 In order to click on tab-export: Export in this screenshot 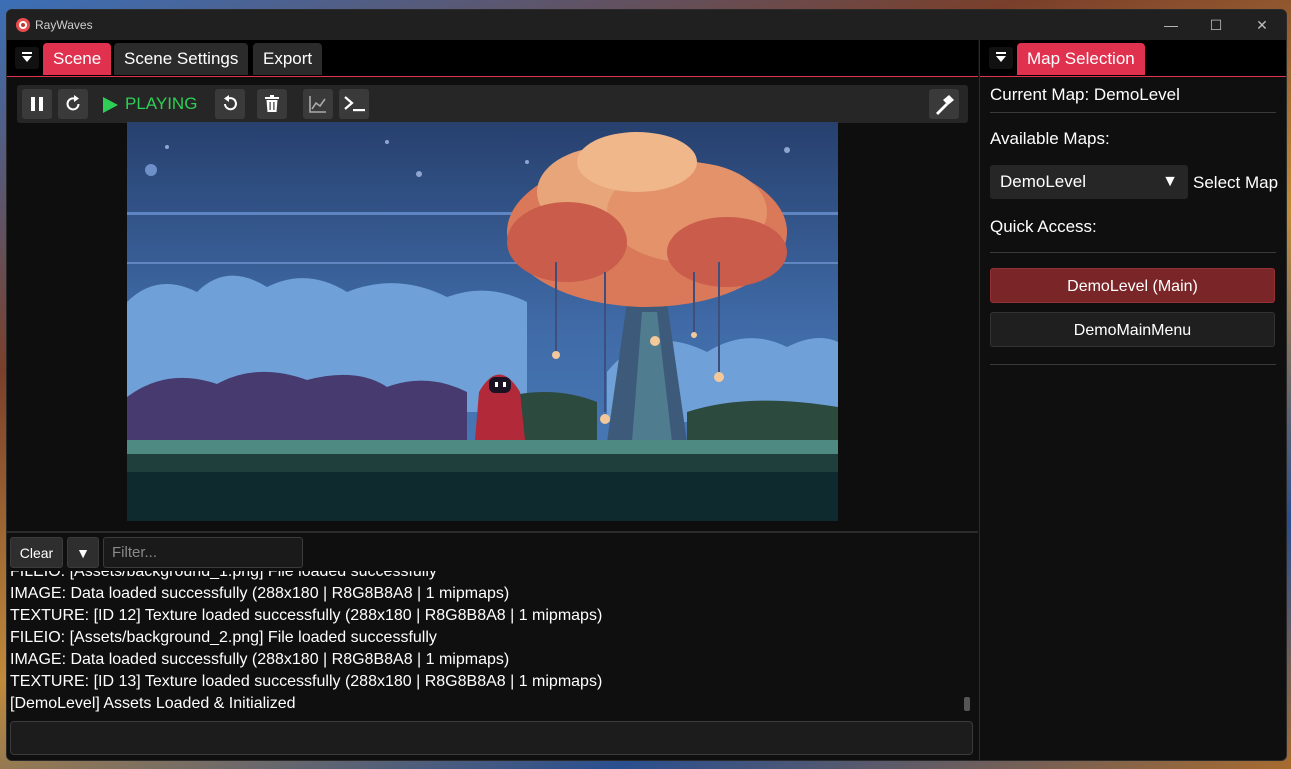, I will do `click(288, 59)`.